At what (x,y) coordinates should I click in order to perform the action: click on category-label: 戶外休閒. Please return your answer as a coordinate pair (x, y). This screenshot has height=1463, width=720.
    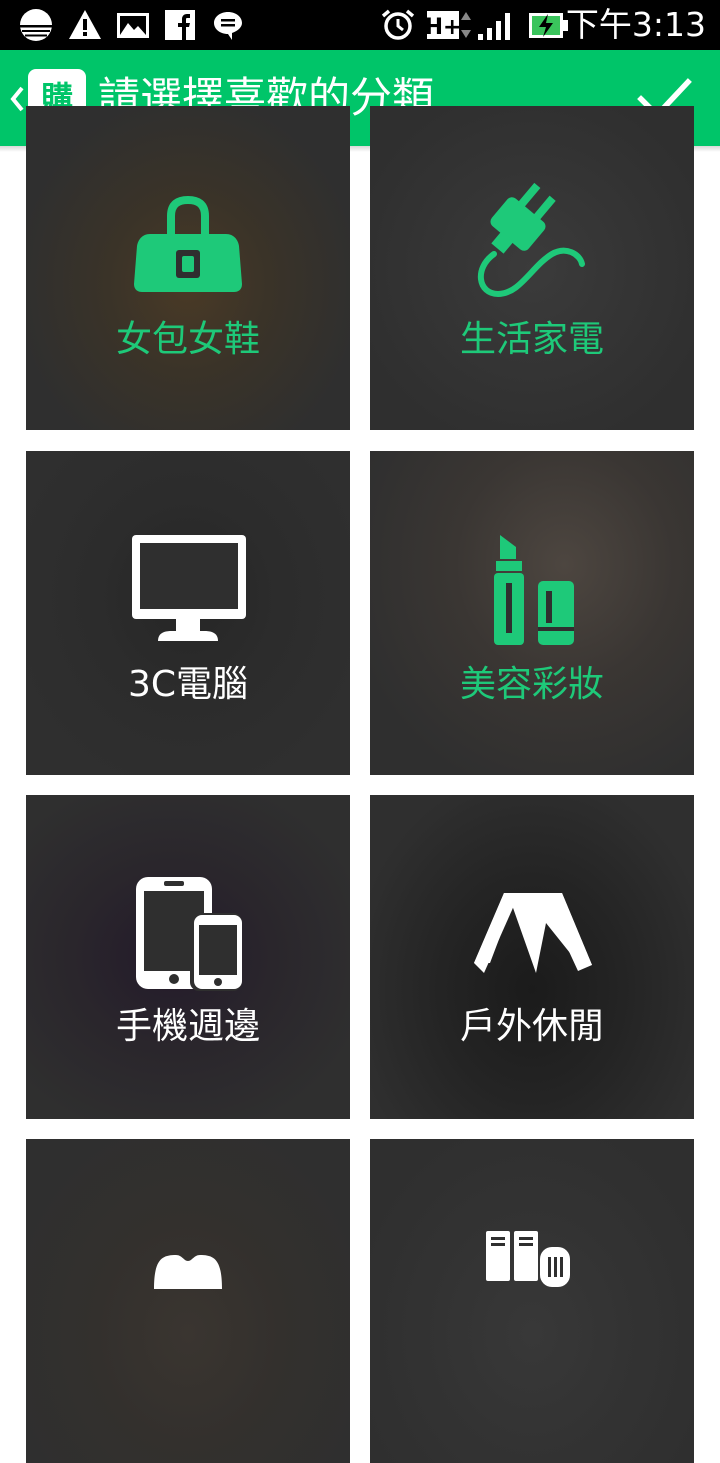
    Looking at the image, I should click on (531, 1026).